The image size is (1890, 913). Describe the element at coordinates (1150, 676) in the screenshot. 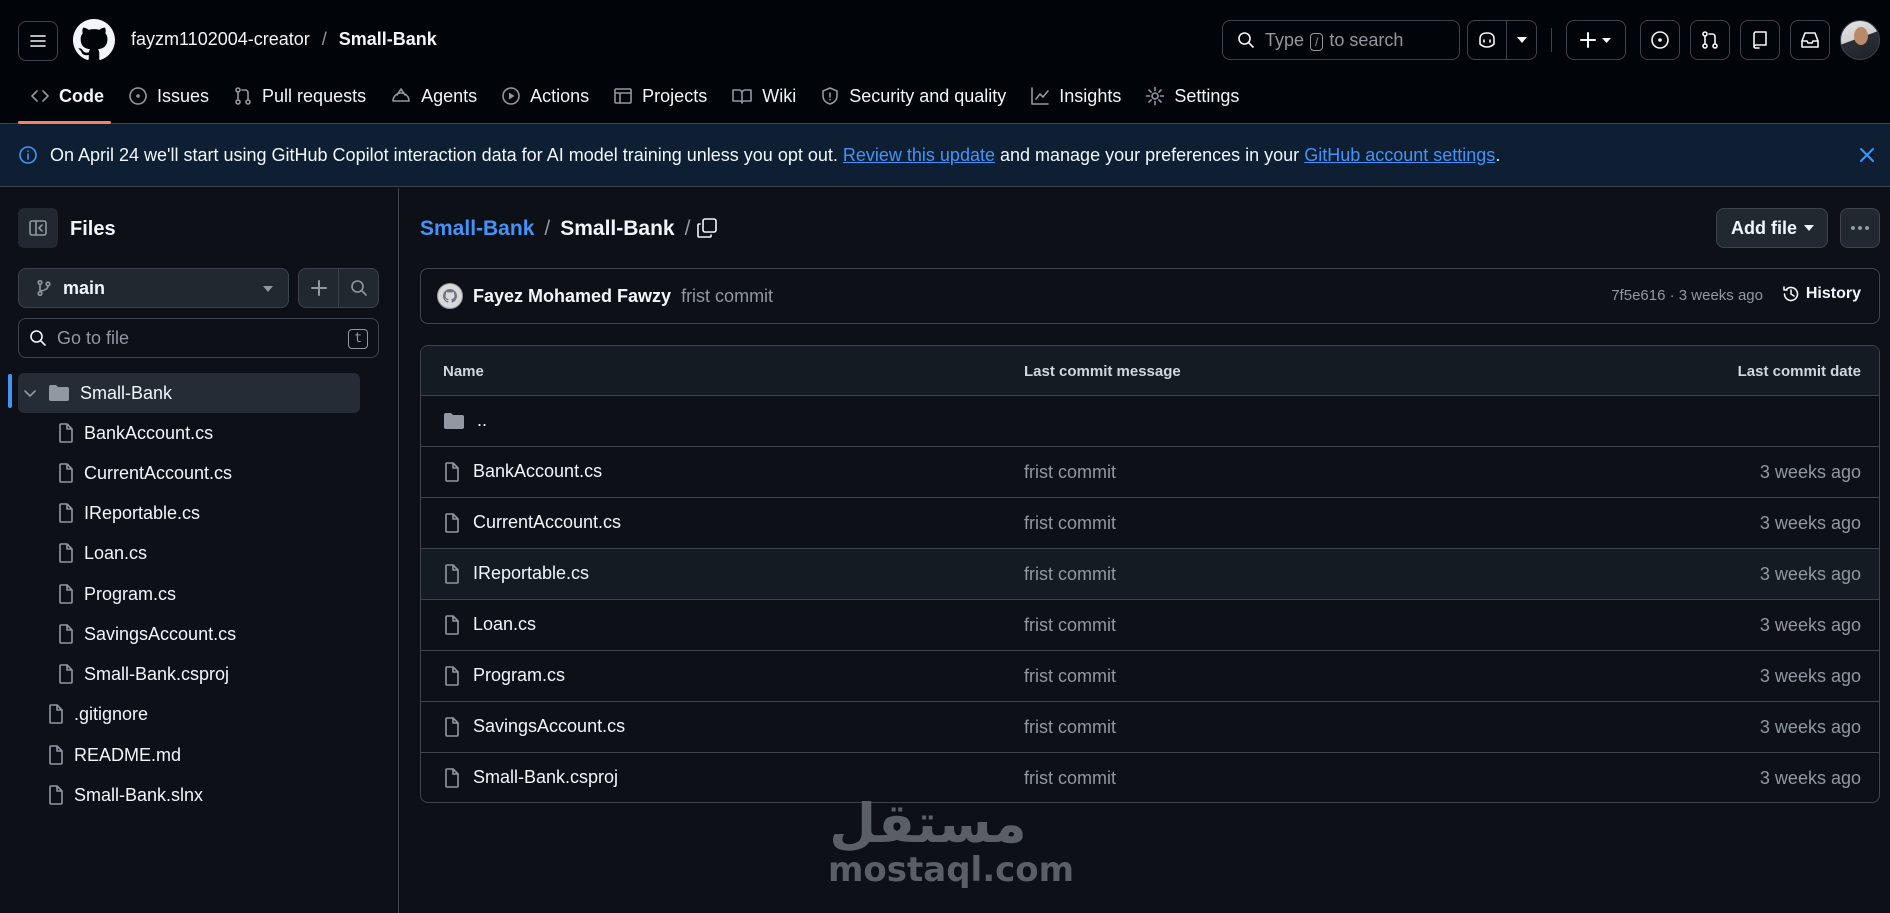

I see `table-row: Program.cs frist commit 3 weeks ago` at that location.